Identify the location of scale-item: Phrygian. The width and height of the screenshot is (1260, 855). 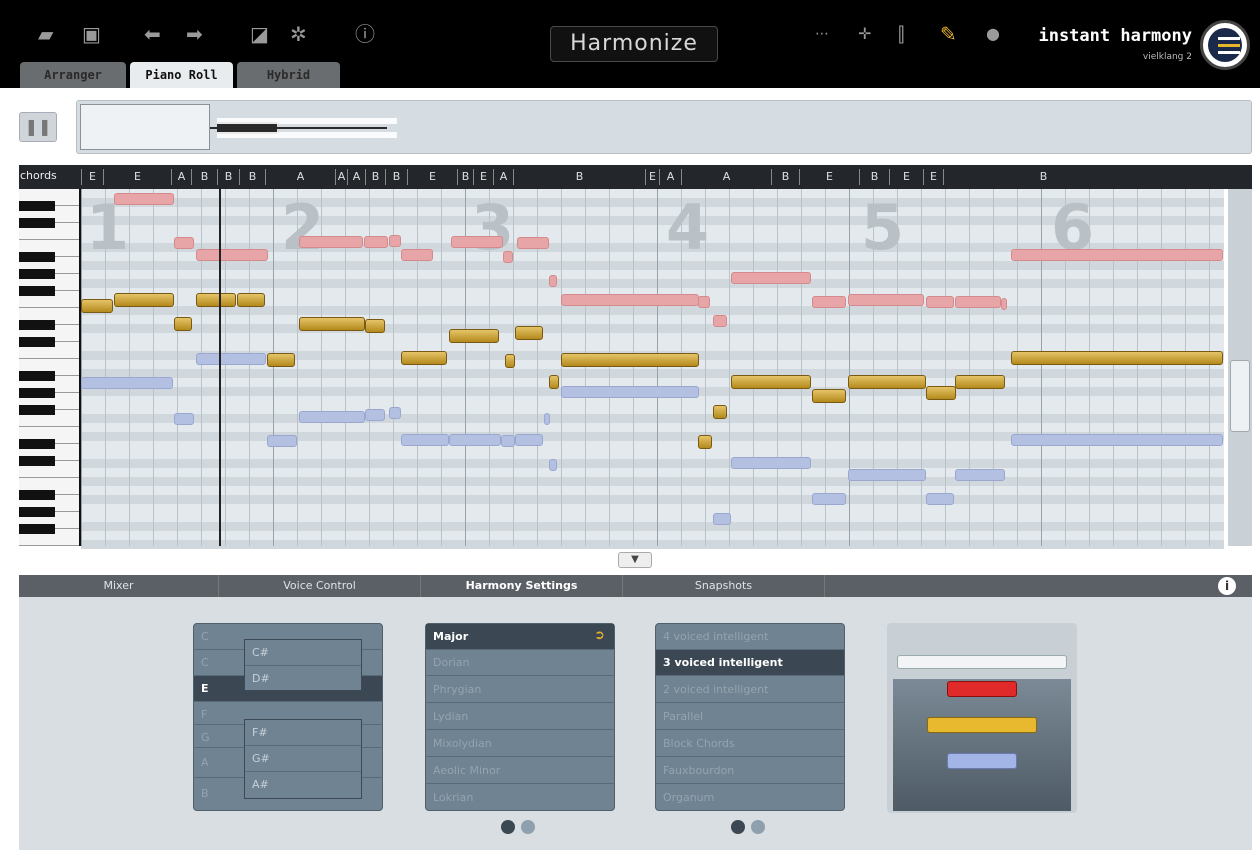
(520, 690).